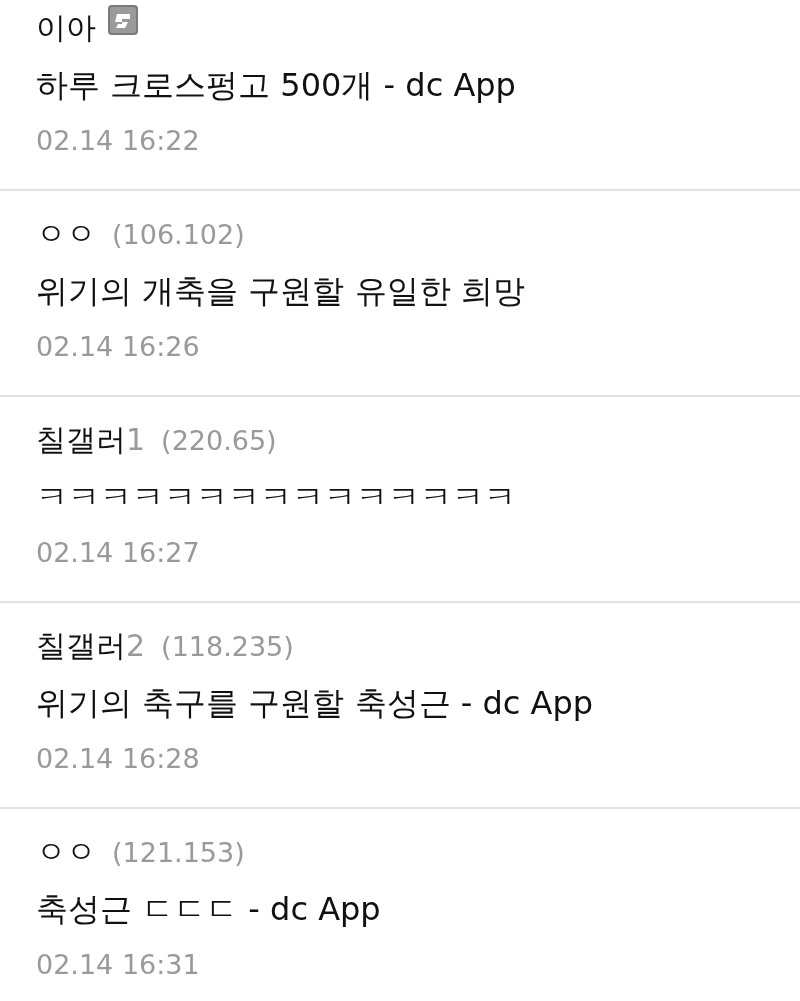  I want to click on comment-time: 02.14 16:28, so click(118, 758).